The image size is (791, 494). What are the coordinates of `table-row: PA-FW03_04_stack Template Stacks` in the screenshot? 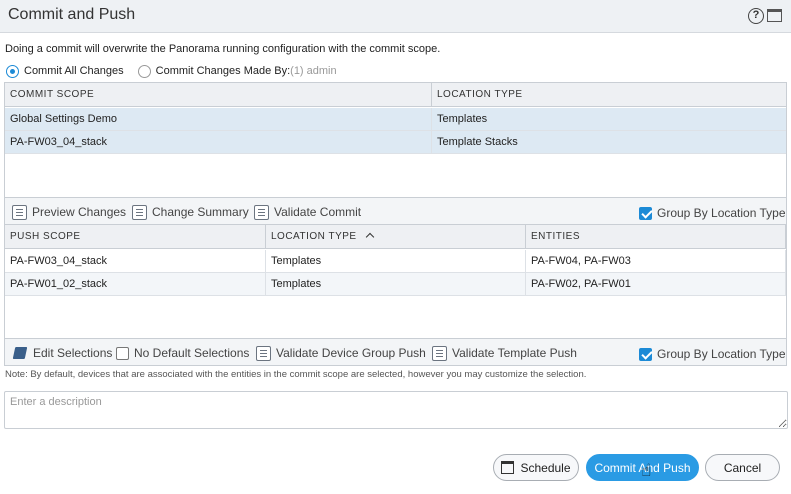 It's located at (395, 142).